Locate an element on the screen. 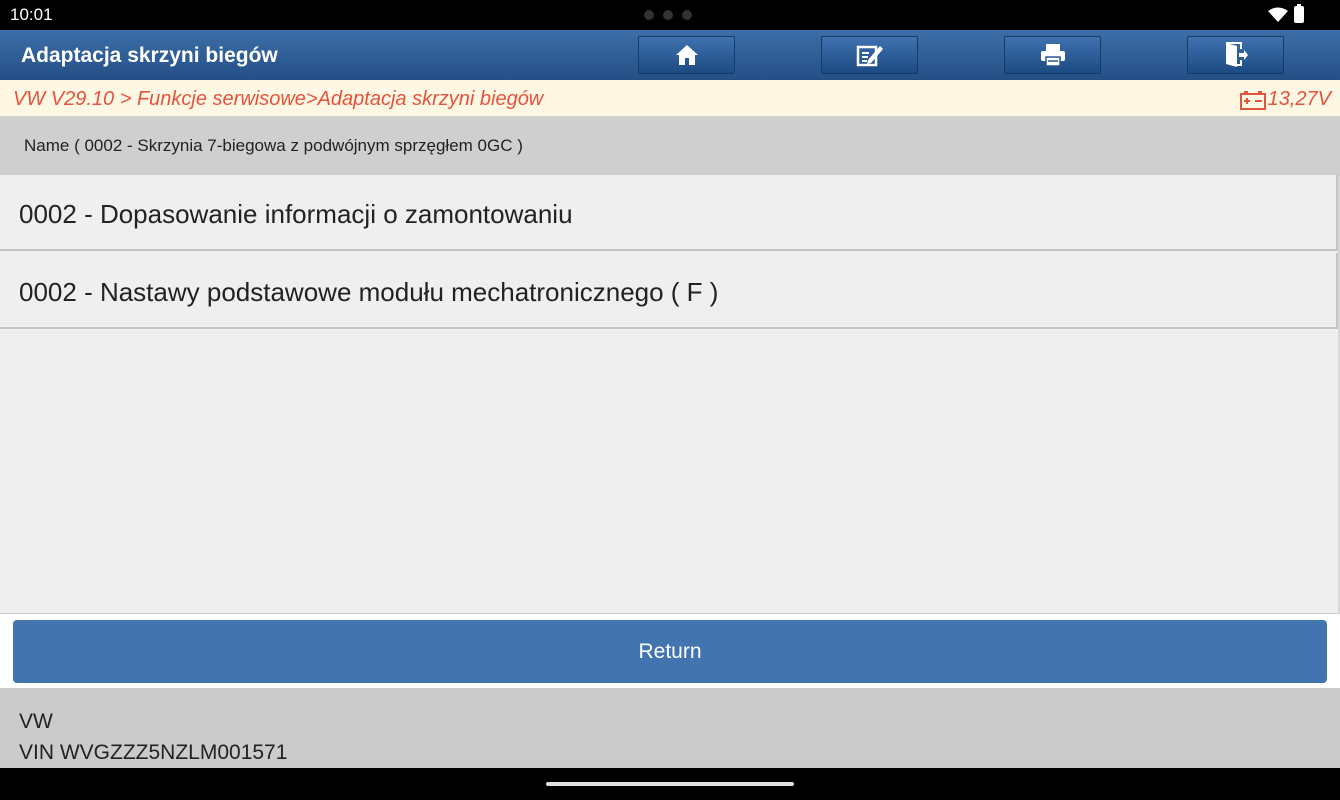 Image resolution: width=1340 pixels, height=800 pixels. home-icon is located at coordinates (686, 55).